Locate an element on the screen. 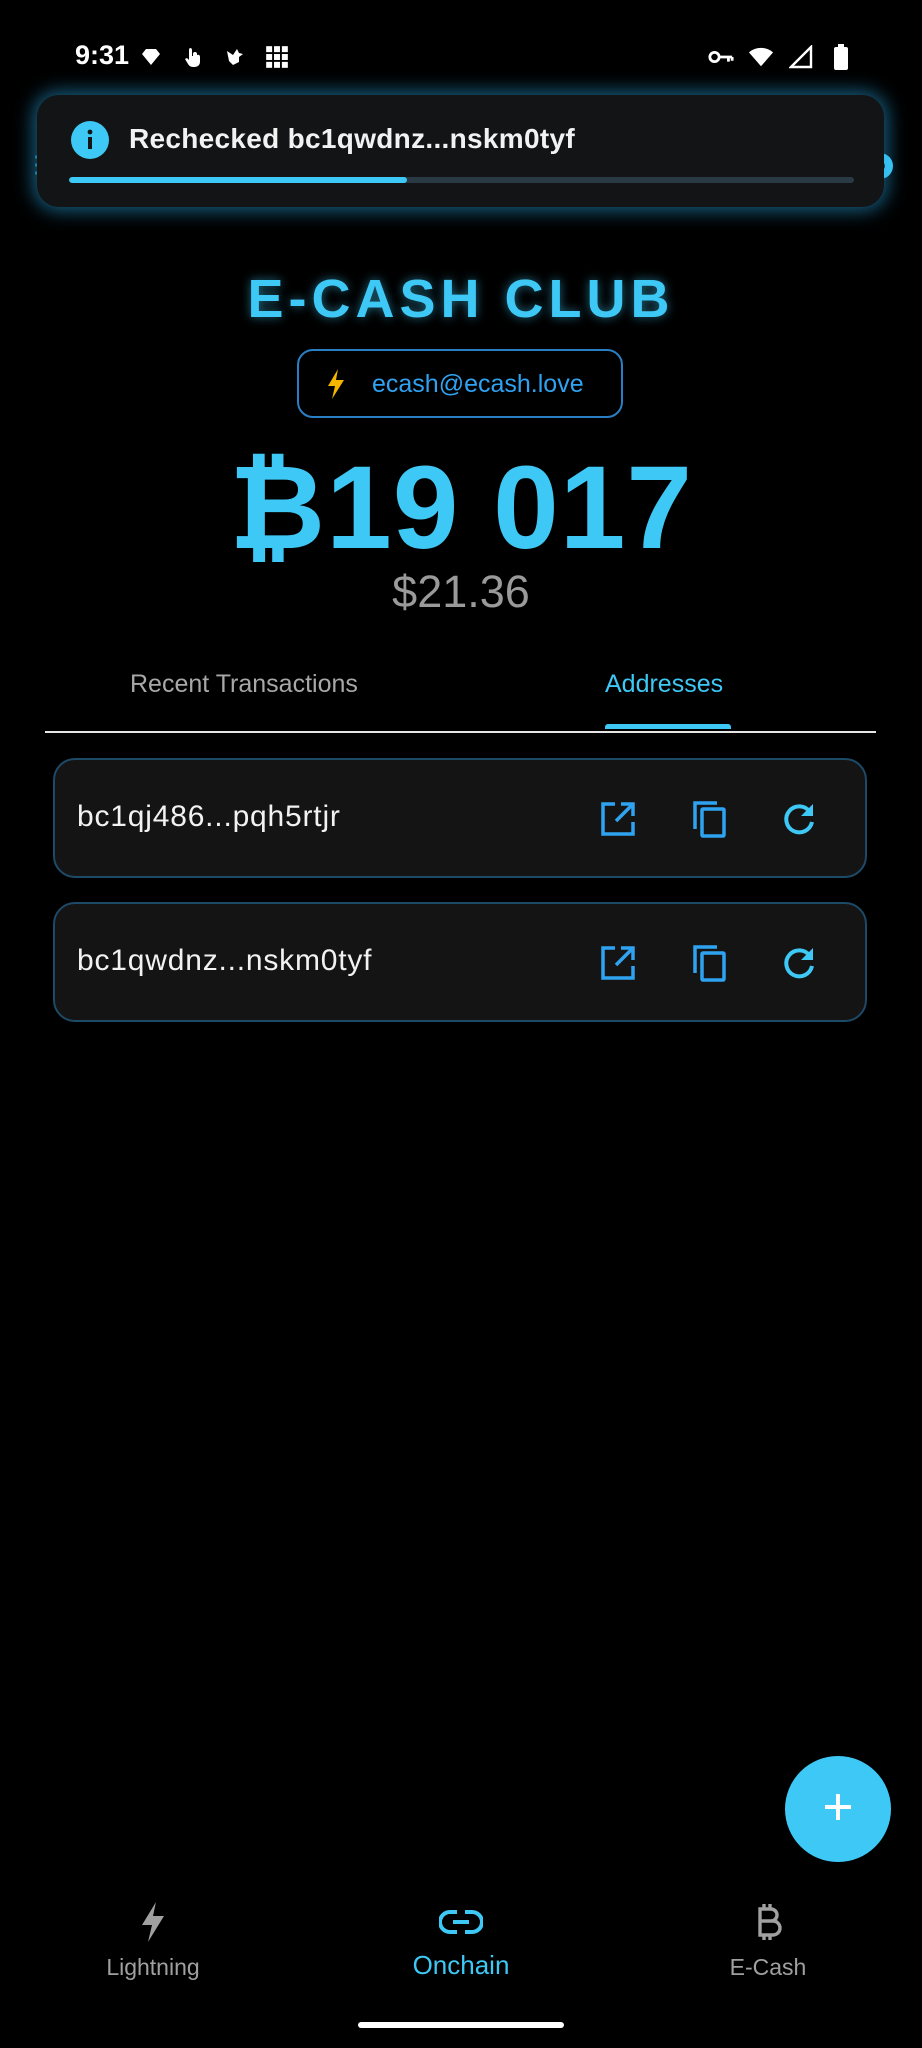 The height and width of the screenshot is (2048, 922). lightning-address-button: ecash@ecash.love is located at coordinates (460, 383).